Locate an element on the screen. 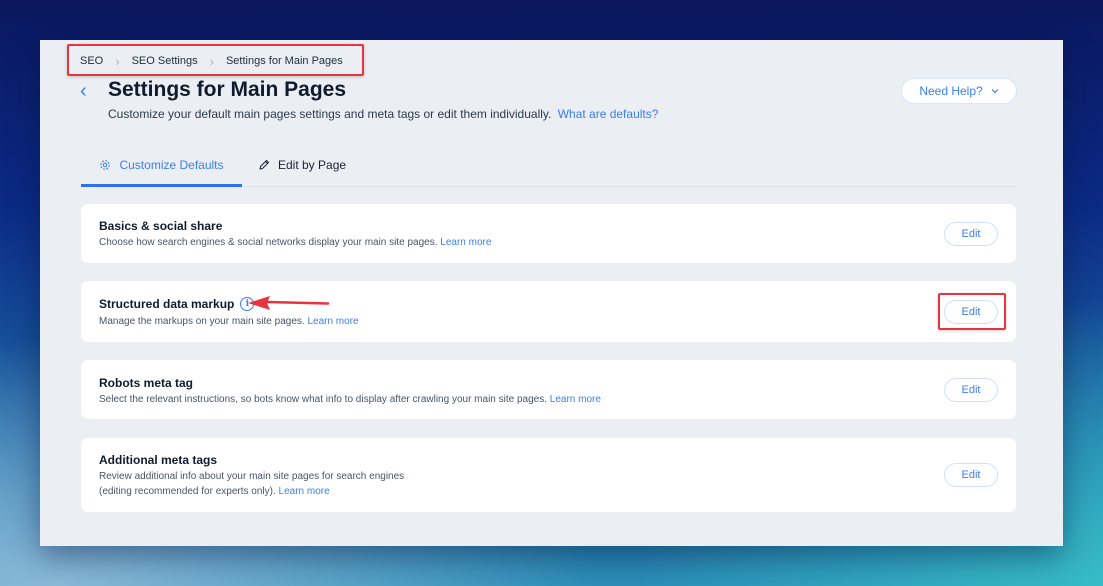 The image size is (1103, 586). annotation-highlight-breadcrumb is located at coordinates (215, 60).